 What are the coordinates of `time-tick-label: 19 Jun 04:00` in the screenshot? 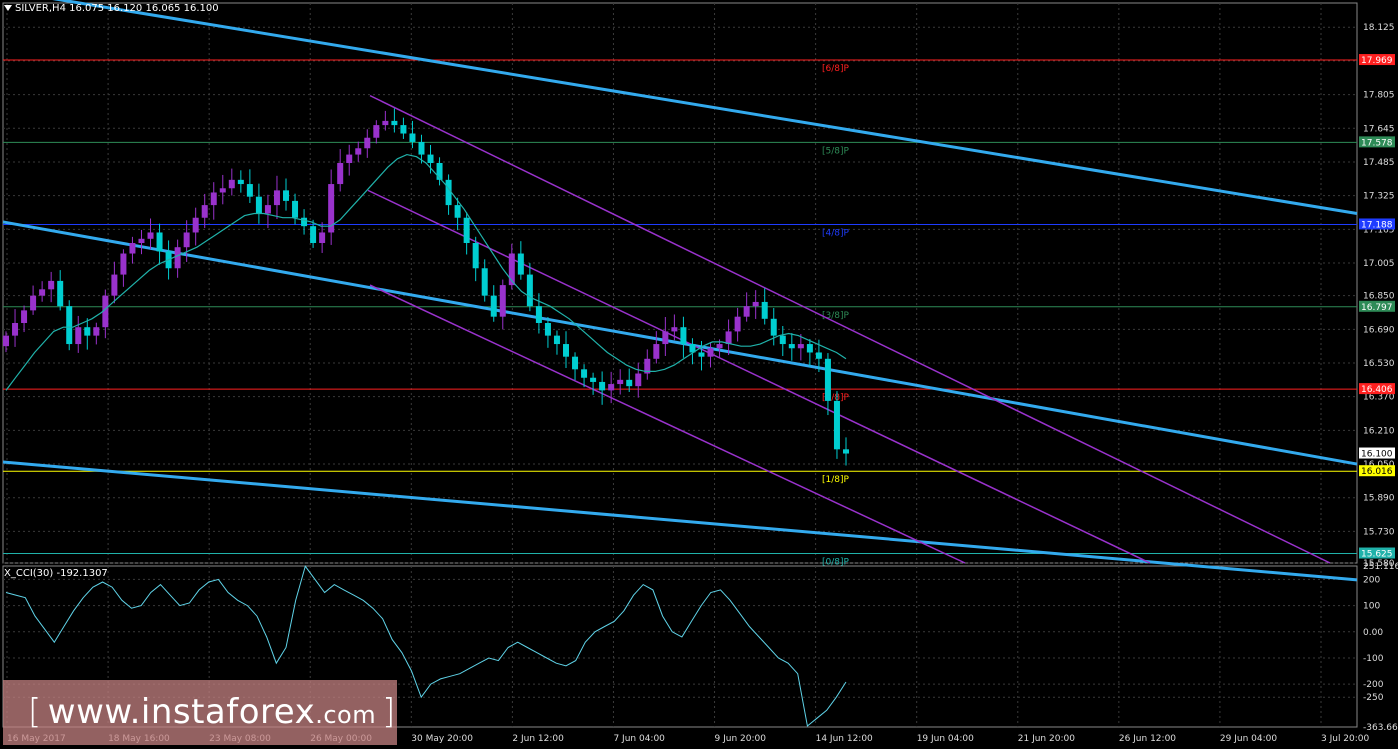 It's located at (945, 739).